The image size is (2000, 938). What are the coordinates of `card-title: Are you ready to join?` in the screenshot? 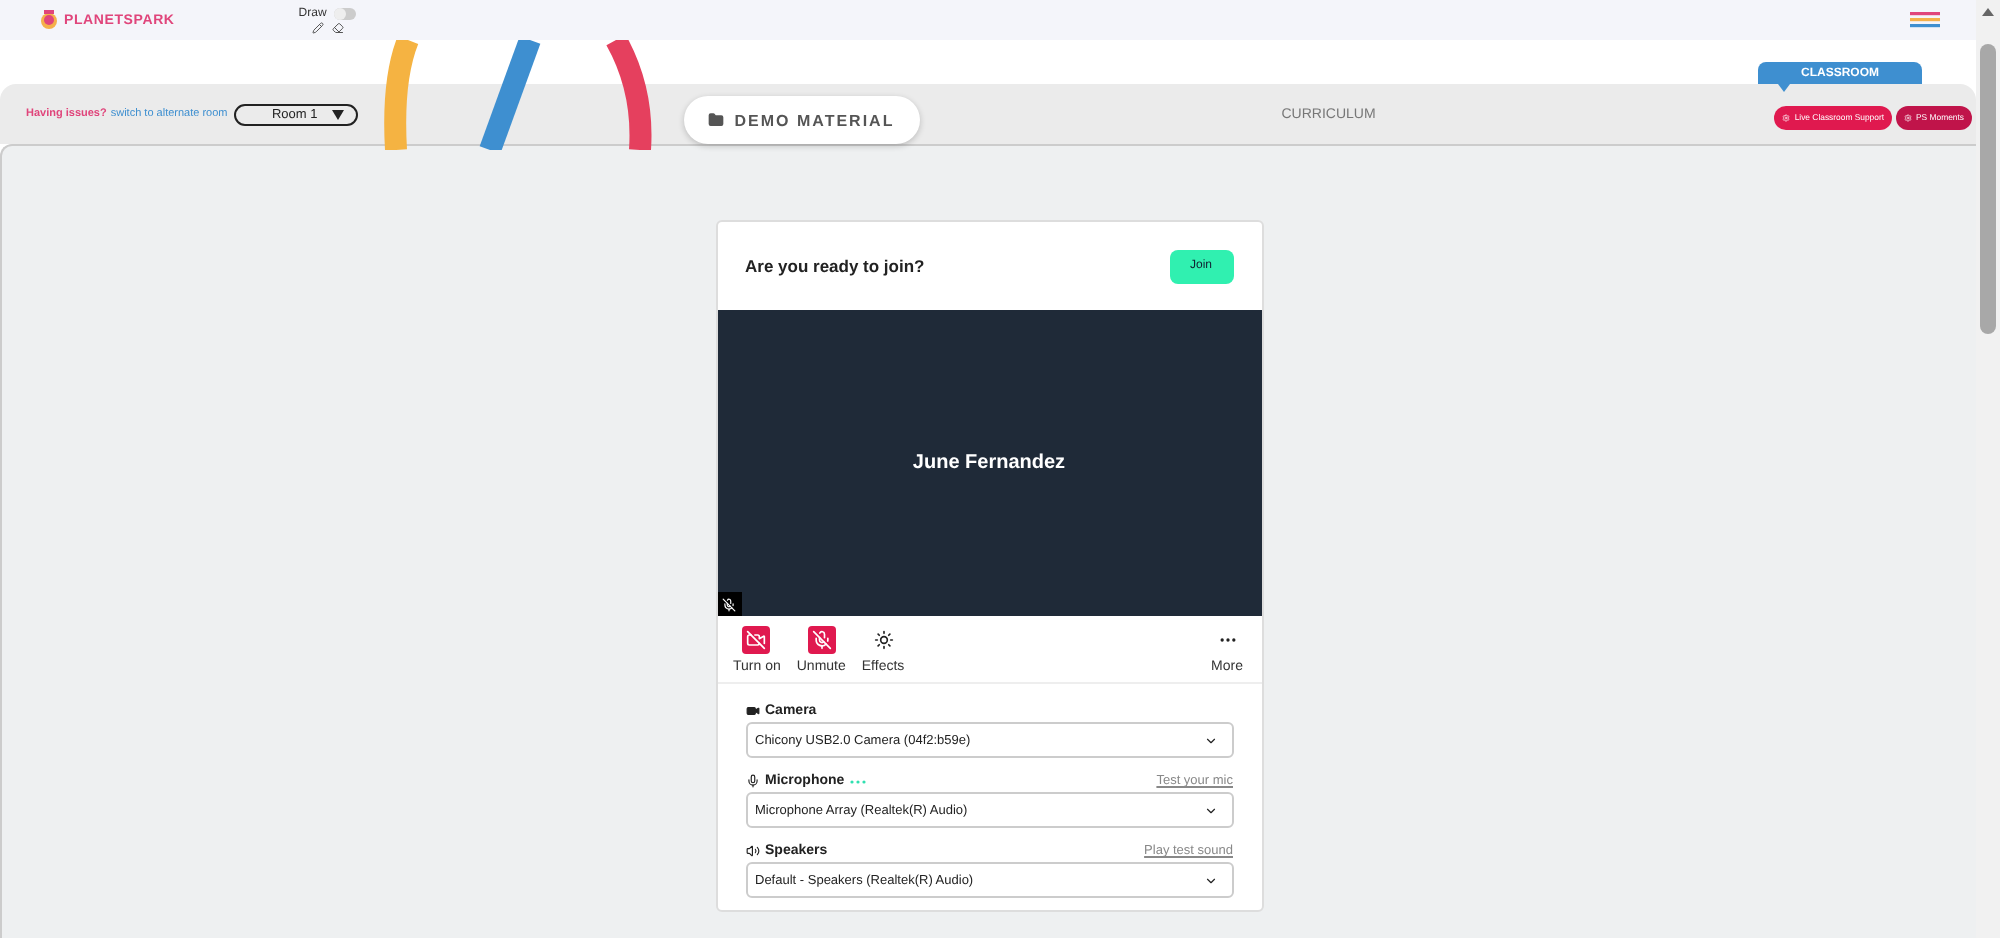 It's located at (835, 266).